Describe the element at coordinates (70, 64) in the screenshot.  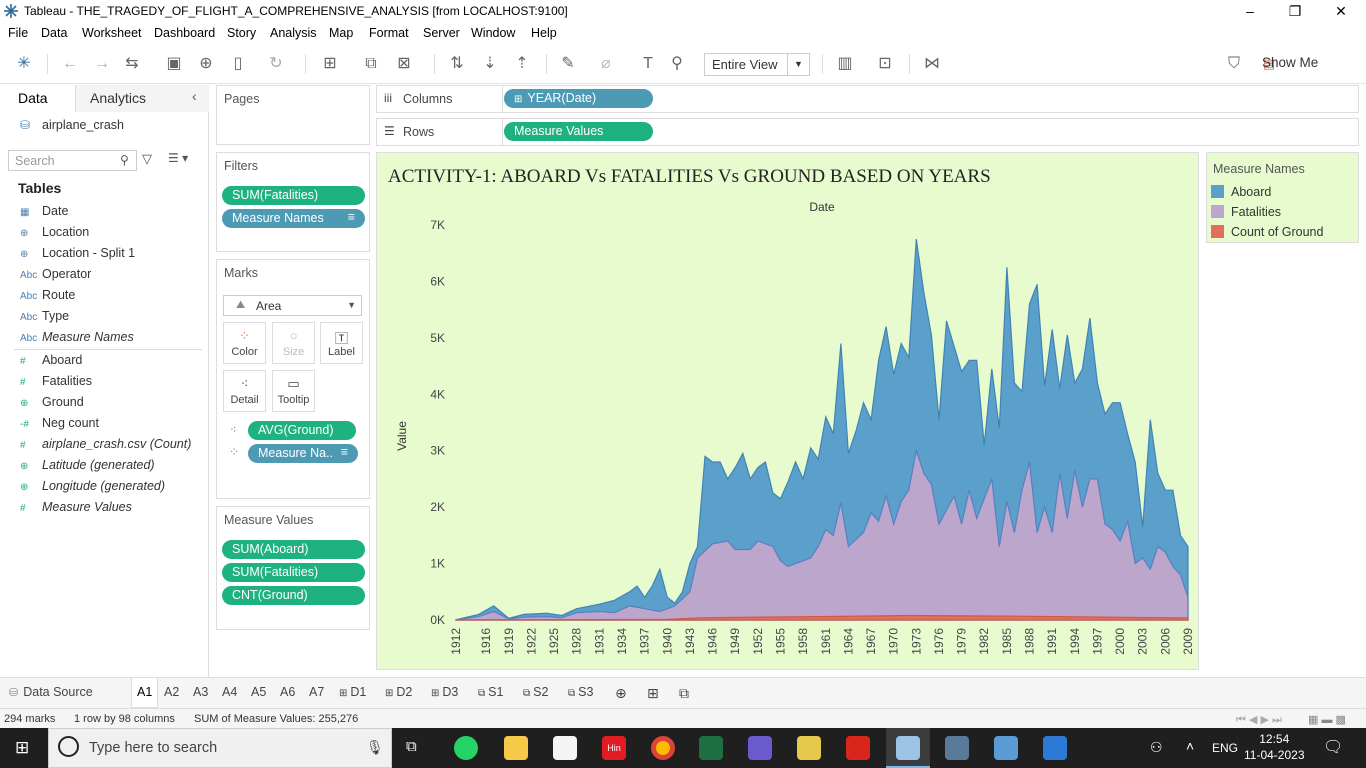
I see `undo-icon: ←` at that location.